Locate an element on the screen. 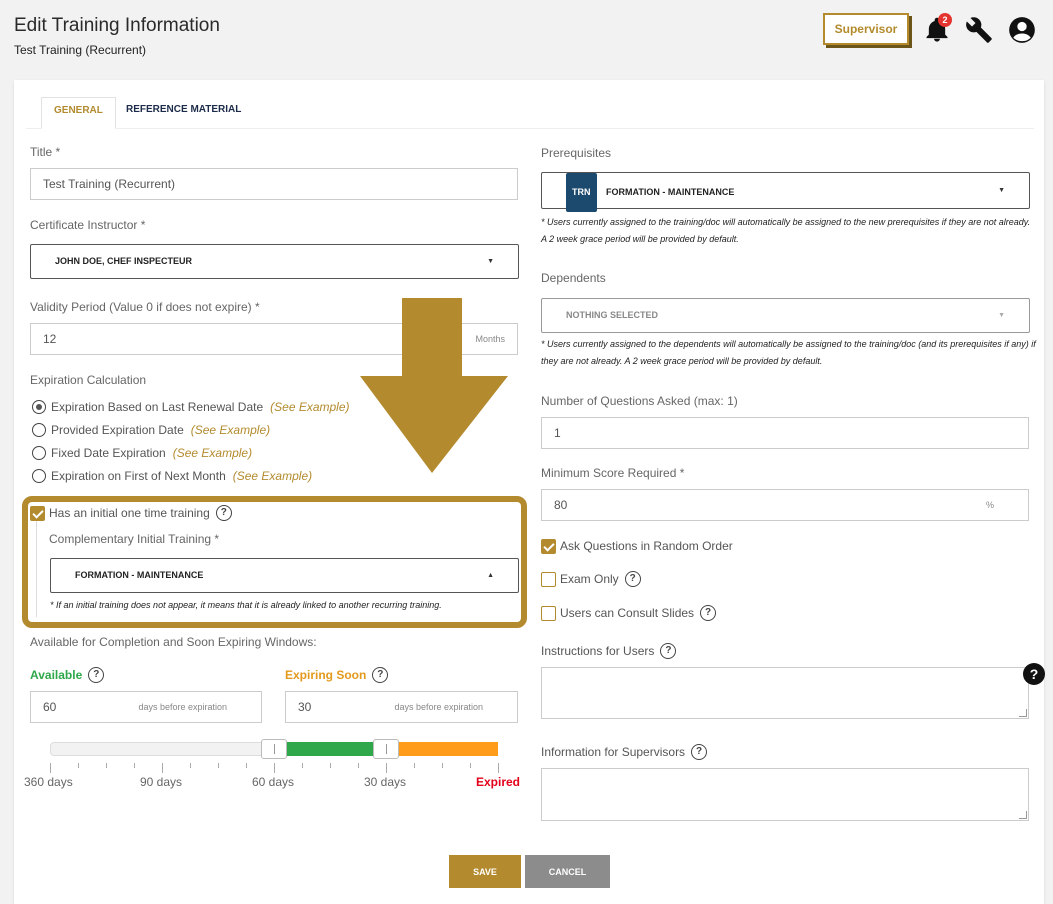 The image size is (1053, 904). cancel-button: CANCEL is located at coordinates (567, 871).